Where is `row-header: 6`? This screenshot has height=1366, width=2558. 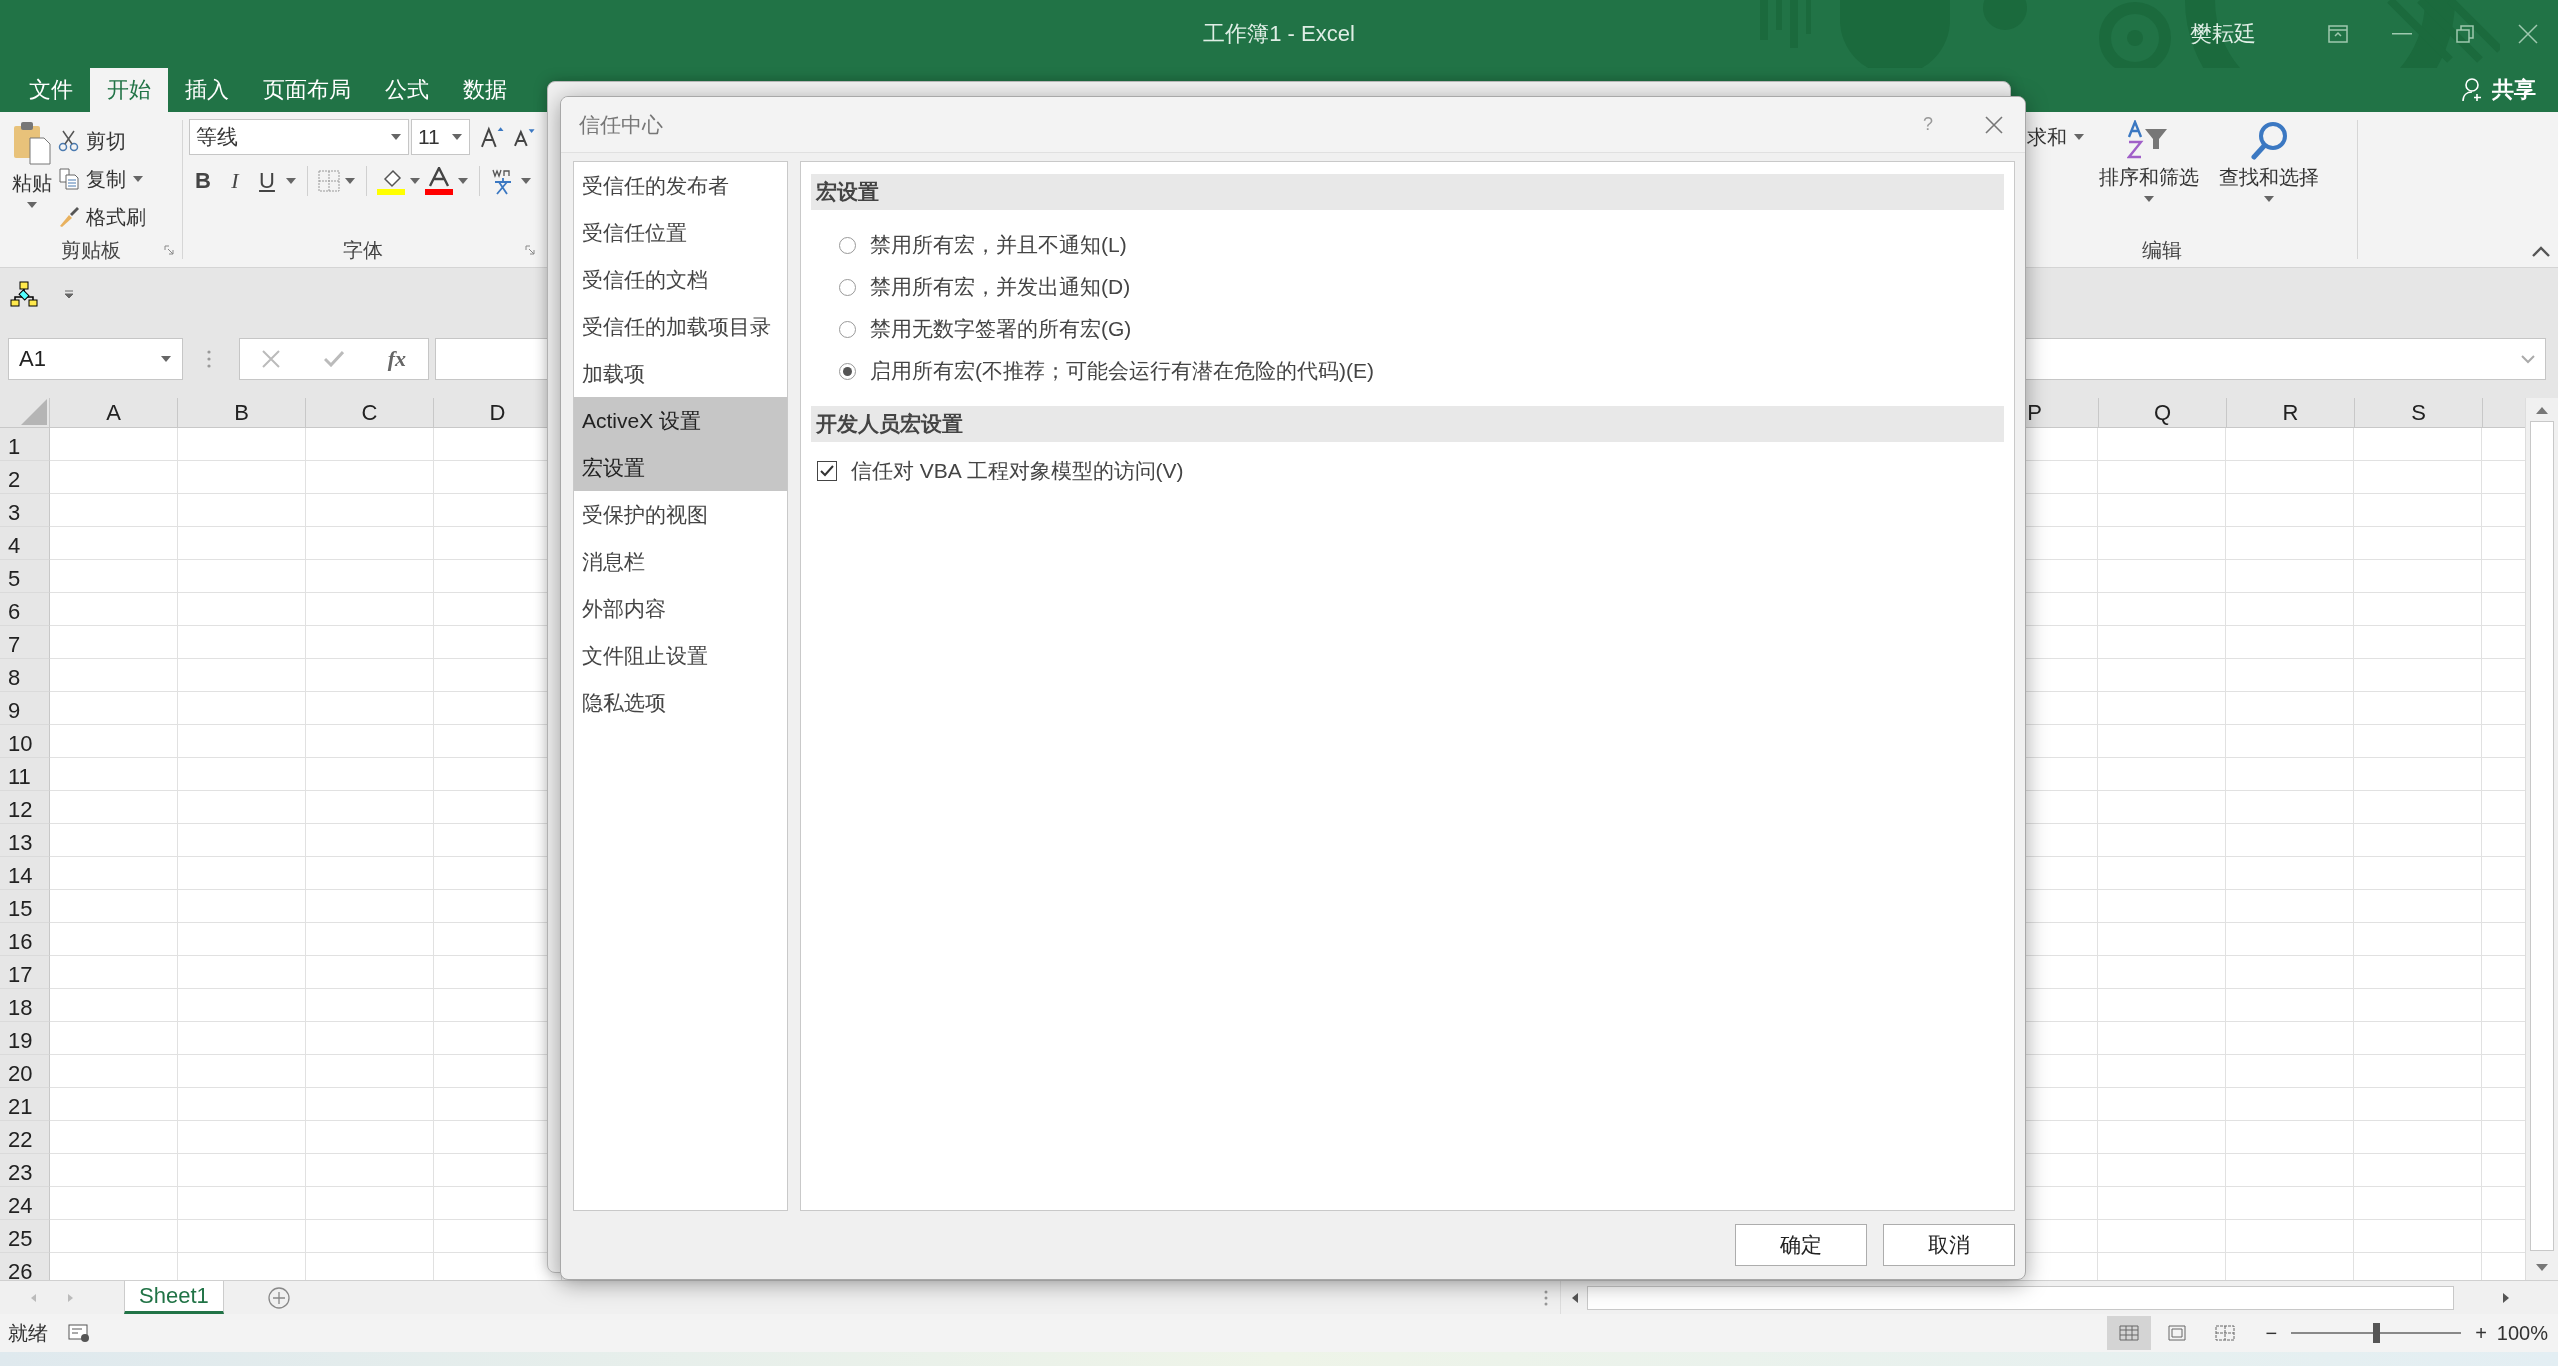 row-header: 6 is located at coordinates (25, 609).